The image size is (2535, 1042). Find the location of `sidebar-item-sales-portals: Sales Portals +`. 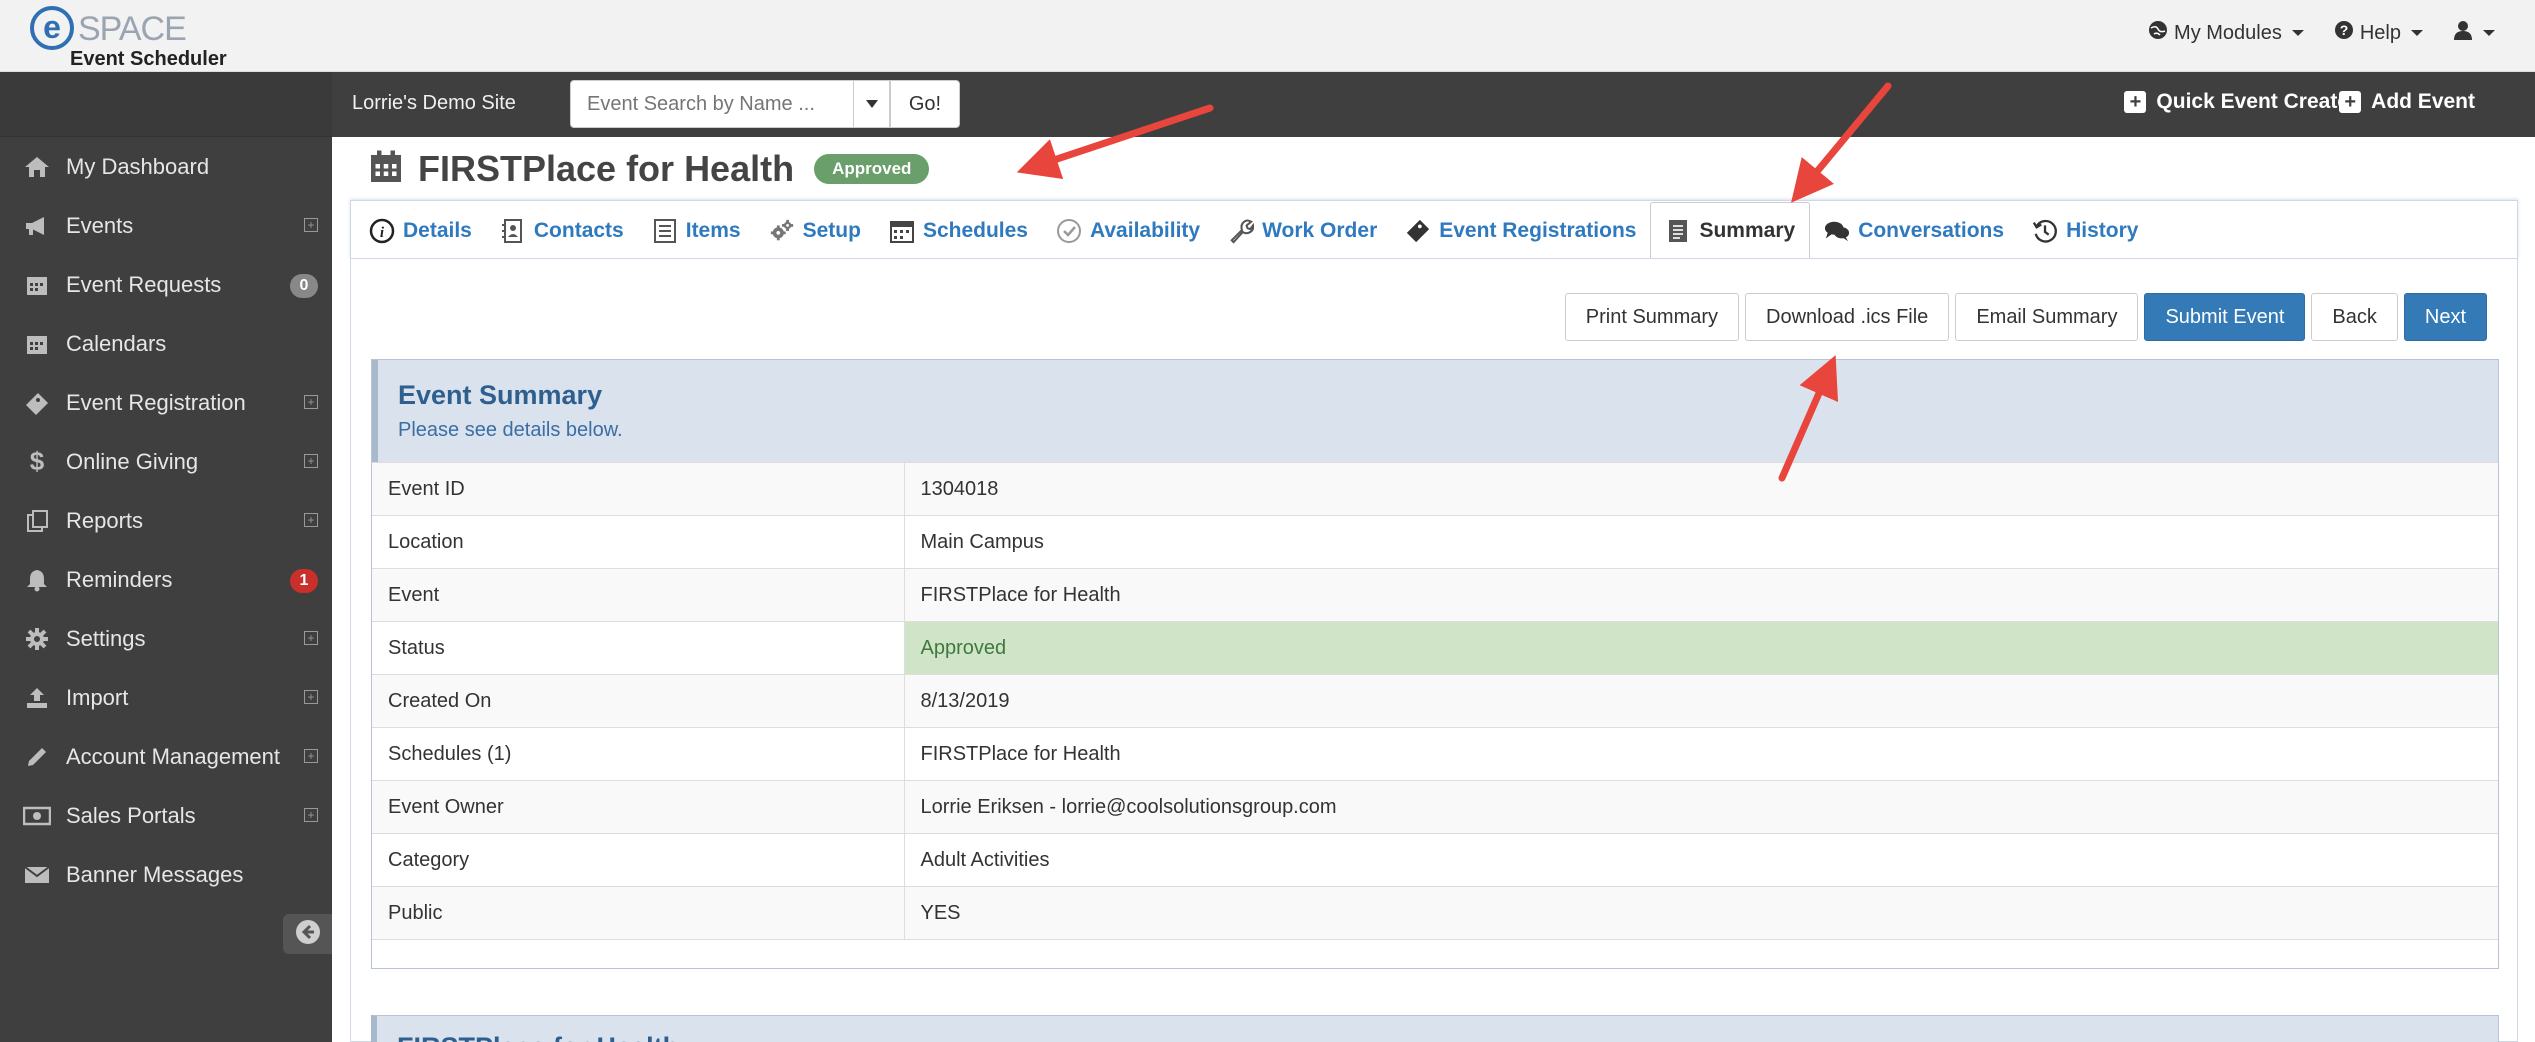

sidebar-item-sales-portals: Sales Portals + is located at coordinates (166, 815).